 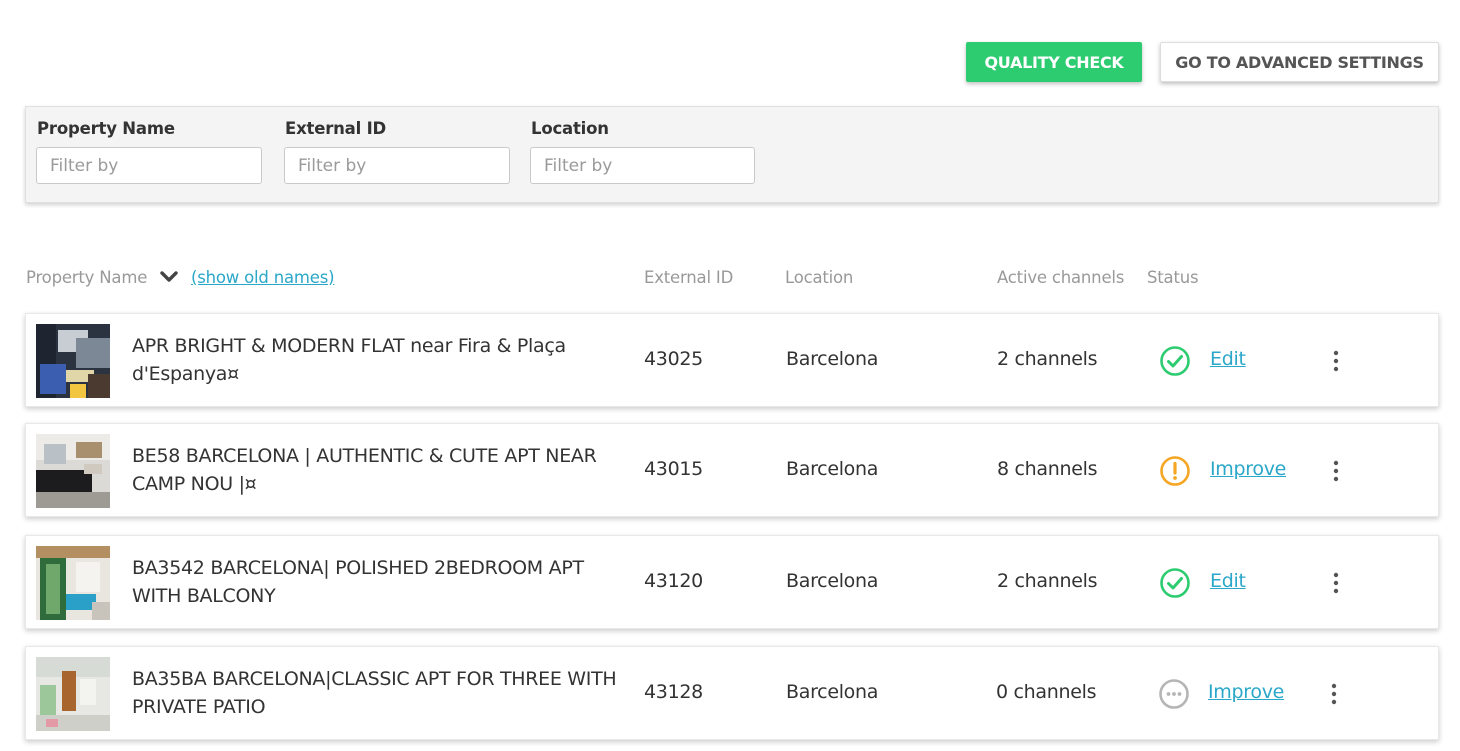 What do you see at coordinates (673, 581) in the screenshot?
I see `external-id: 43120` at bounding box center [673, 581].